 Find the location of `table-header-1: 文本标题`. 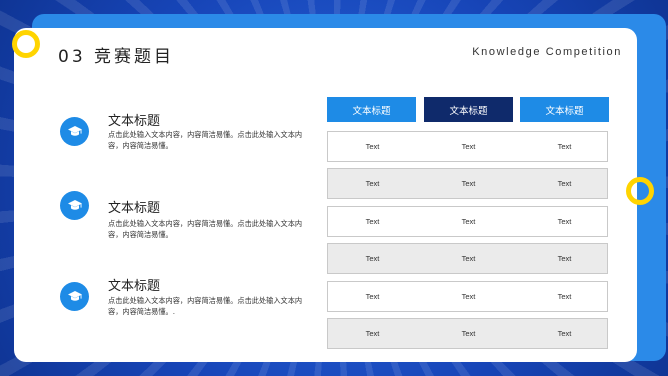

table-header-1: 文本标题 is located at coordinates (371, 109).